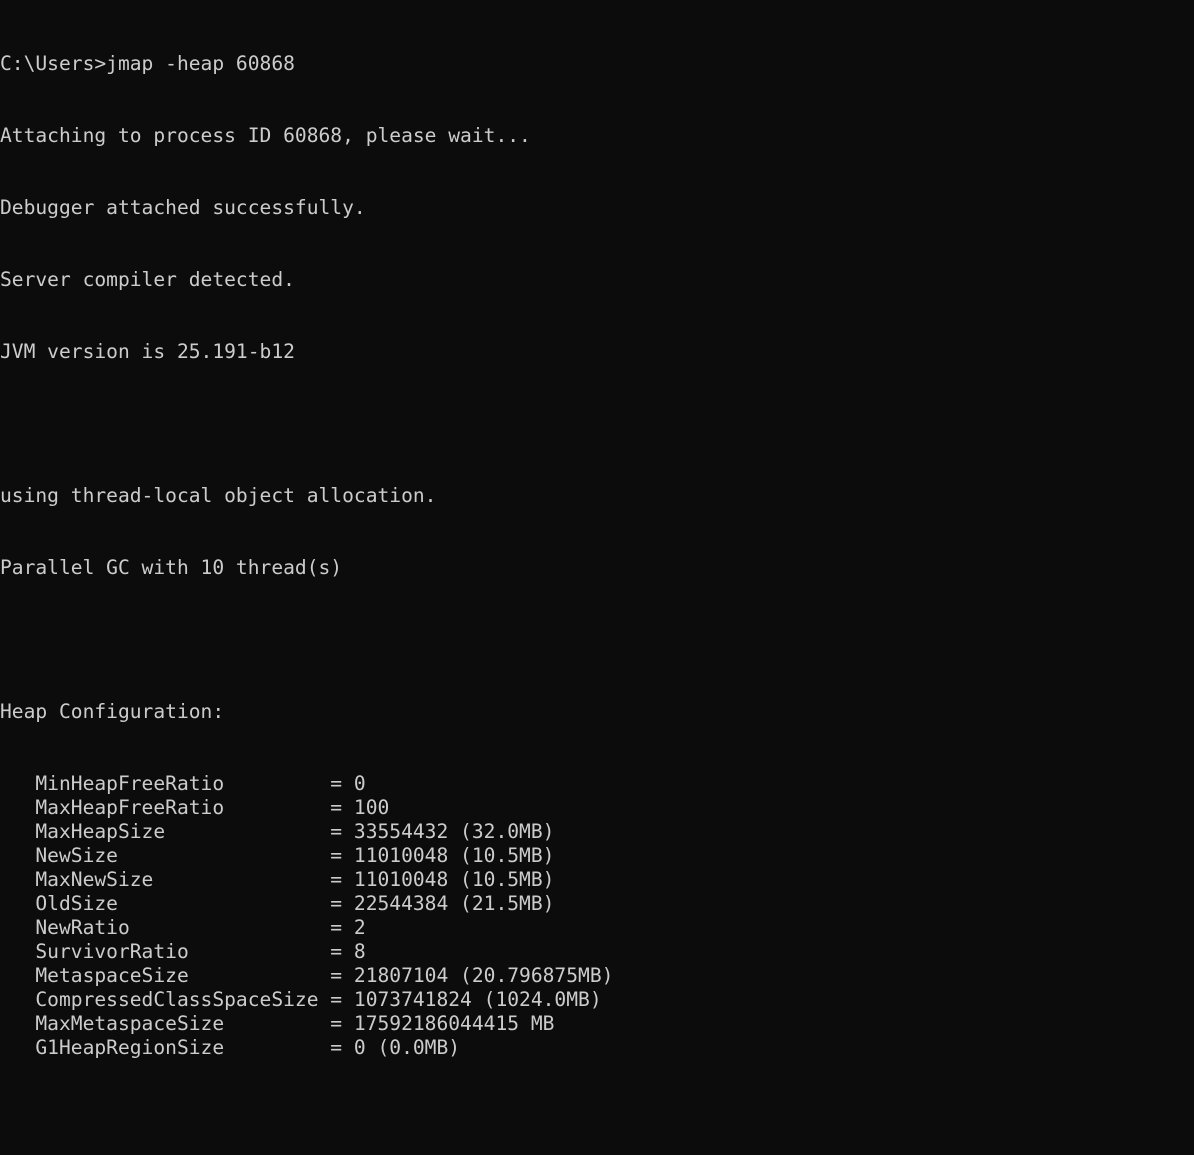  I want to click on thread-local-allocation-line: using thread-local object allocation., so click(218, 495).